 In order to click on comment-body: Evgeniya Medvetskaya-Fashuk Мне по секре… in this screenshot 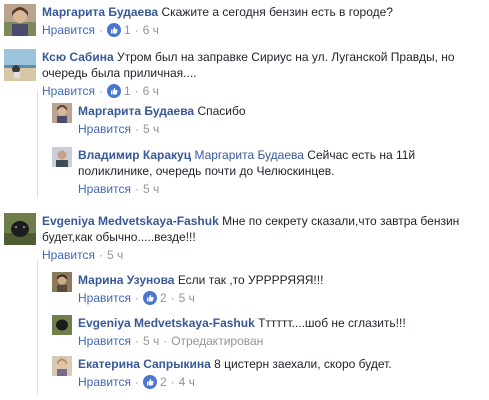, I will do `click(252, 238)`.